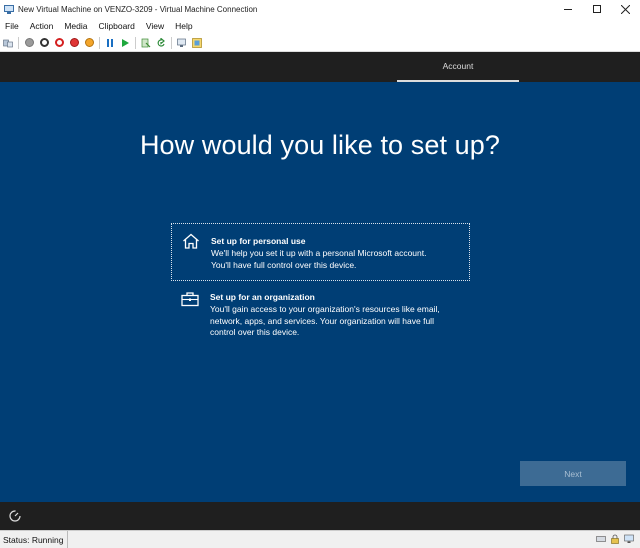  I want to click on menu-bar: File Action Media Clipboard View Help, so click(320, 26).